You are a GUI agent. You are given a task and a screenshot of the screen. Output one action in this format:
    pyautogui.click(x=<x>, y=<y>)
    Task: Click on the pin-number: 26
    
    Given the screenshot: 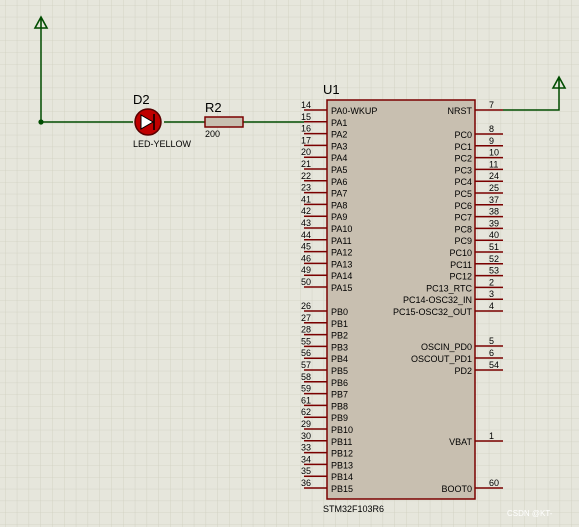 What is the action you would take?
    pyautogui.click(x=306, y=306)
    